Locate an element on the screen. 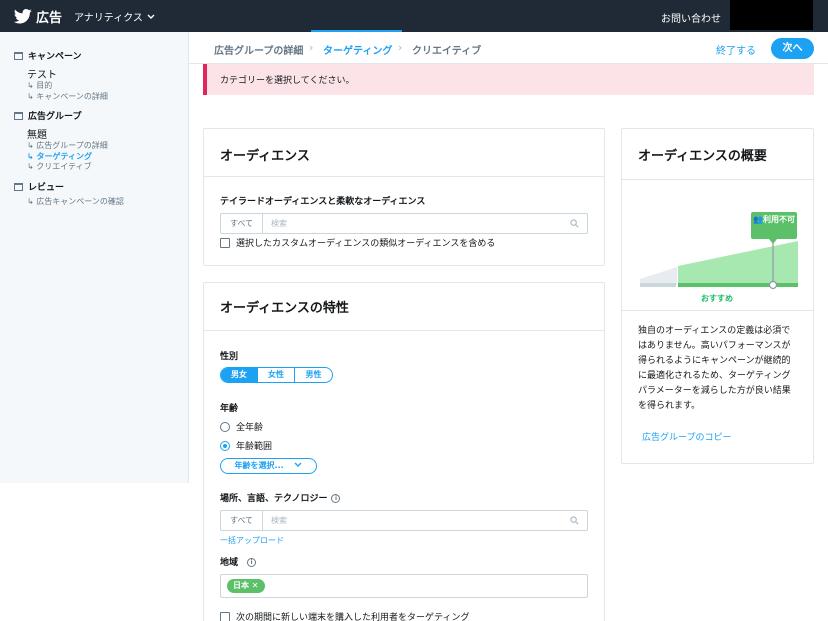  error-alert: カテゴリーを選択してください。 is located at coordinates (508, 79).